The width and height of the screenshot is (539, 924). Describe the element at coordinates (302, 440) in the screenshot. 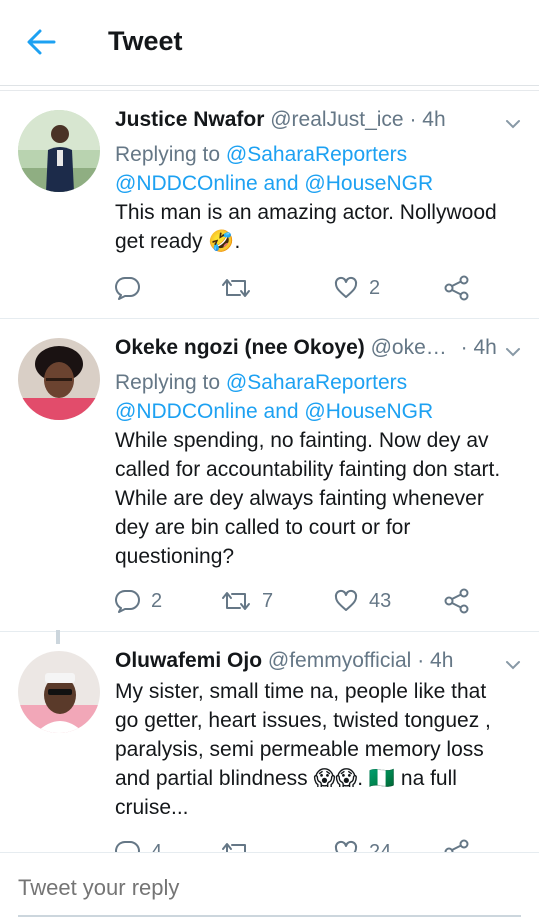

I see `tweet-text-line: While spending, no fainting. Now dey av` at that location.